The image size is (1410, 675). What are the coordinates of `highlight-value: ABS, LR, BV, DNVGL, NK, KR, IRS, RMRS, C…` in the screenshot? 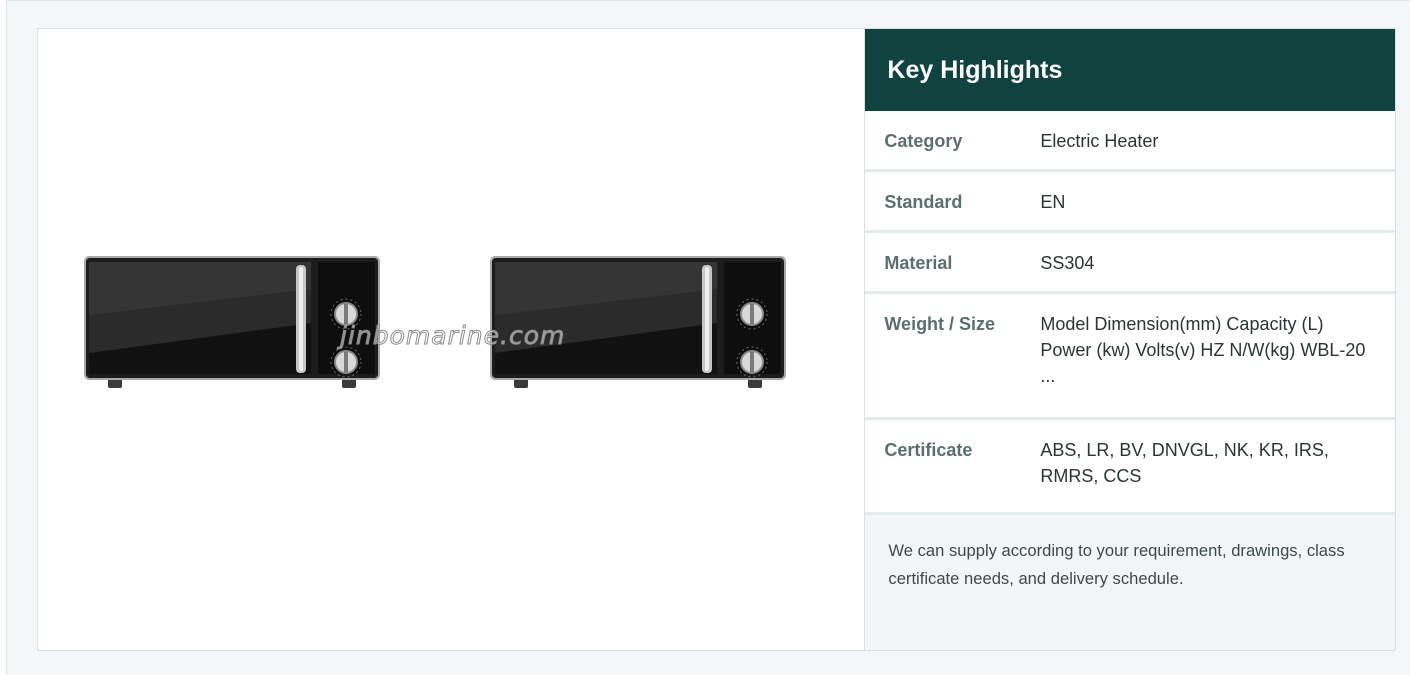 It's located at (1184, 463).